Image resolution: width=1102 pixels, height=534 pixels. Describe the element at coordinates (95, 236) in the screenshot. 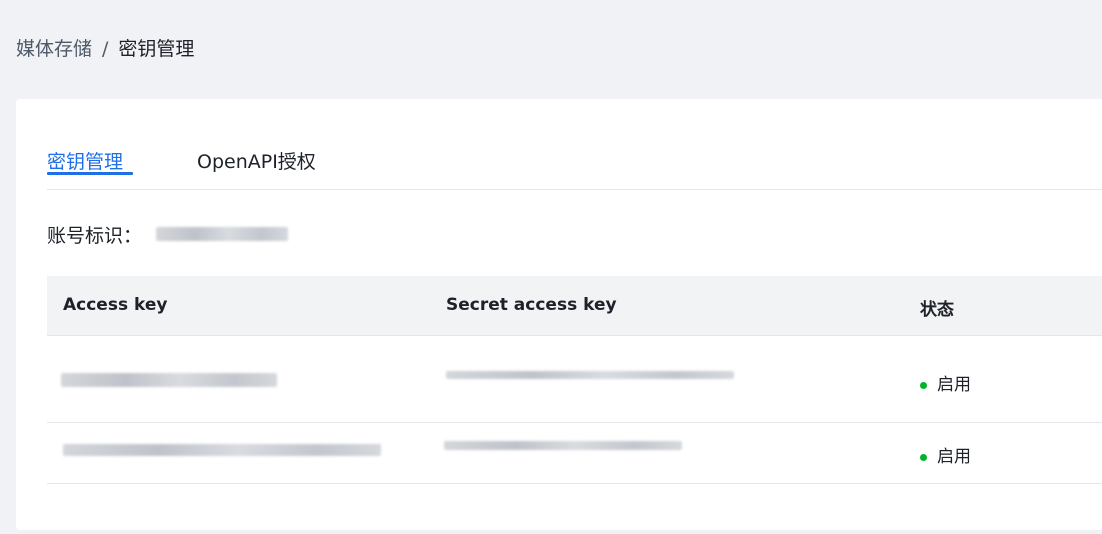

I see `account-id-label: 账号标识：` at that location.